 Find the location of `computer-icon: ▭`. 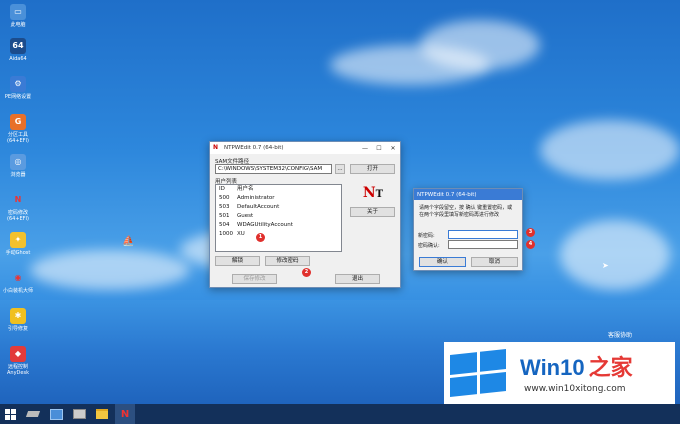

computer-icon: ▭ is located at coordinates (18, 12).